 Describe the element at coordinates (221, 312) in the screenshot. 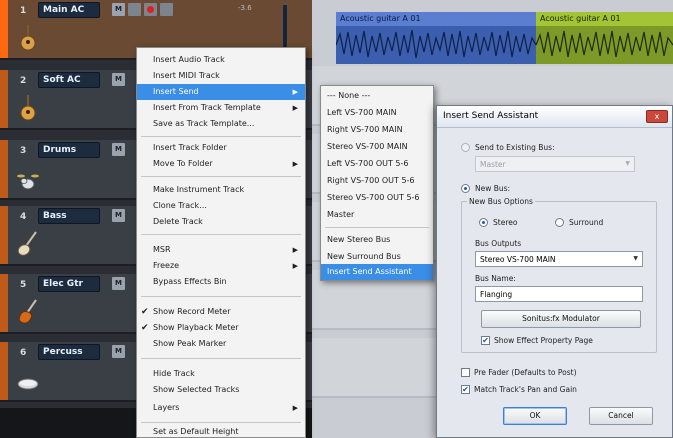

I see `menu-item-show-record-meter: ✔ Show Record Meter` at that location.